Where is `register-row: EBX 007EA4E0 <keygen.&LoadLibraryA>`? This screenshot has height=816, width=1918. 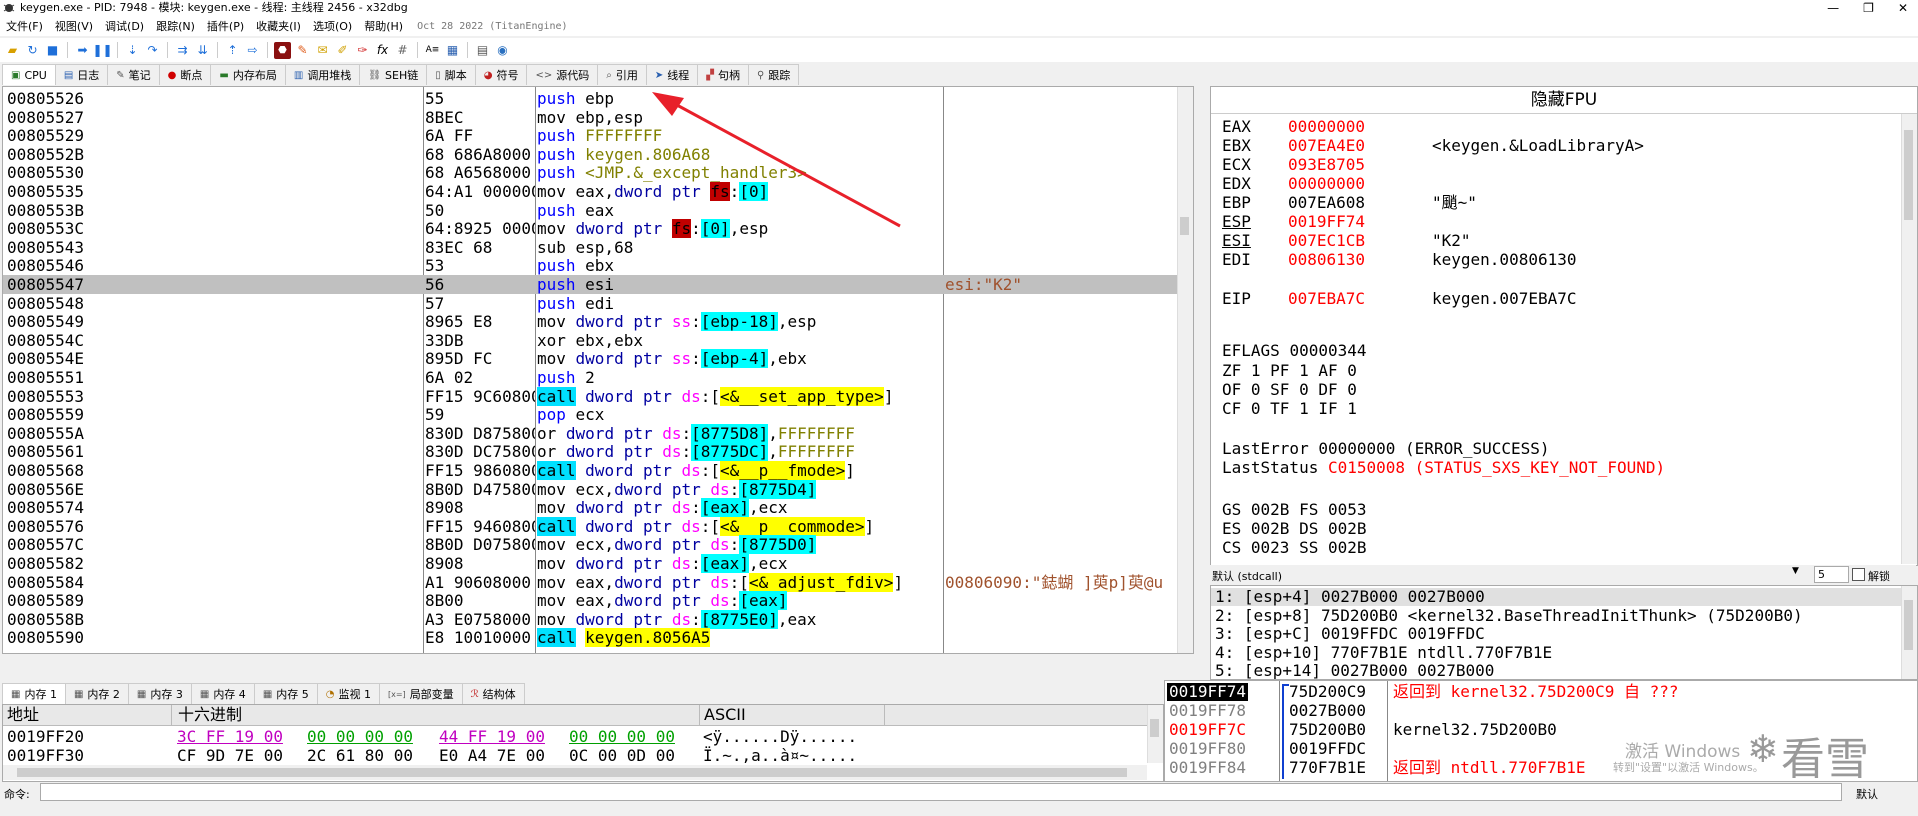
register-row: EBX 007EA4E0 <keygen.&LoadLibraryA> is located at coordinates (1562, 145).